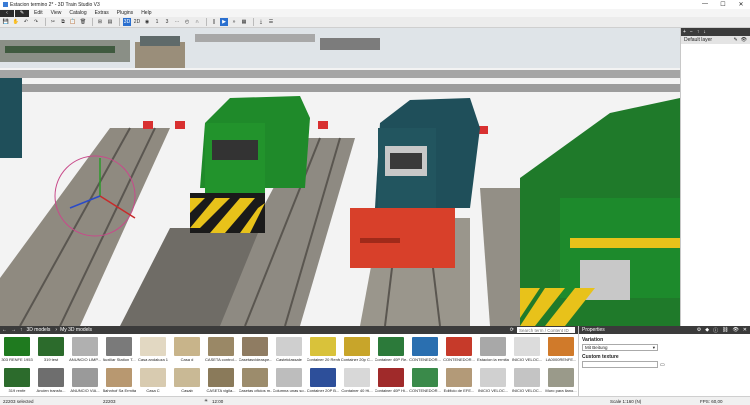 This screenshot has width=750, height=405. I want to click on arrow-right-icon: →, so click(13, 330).